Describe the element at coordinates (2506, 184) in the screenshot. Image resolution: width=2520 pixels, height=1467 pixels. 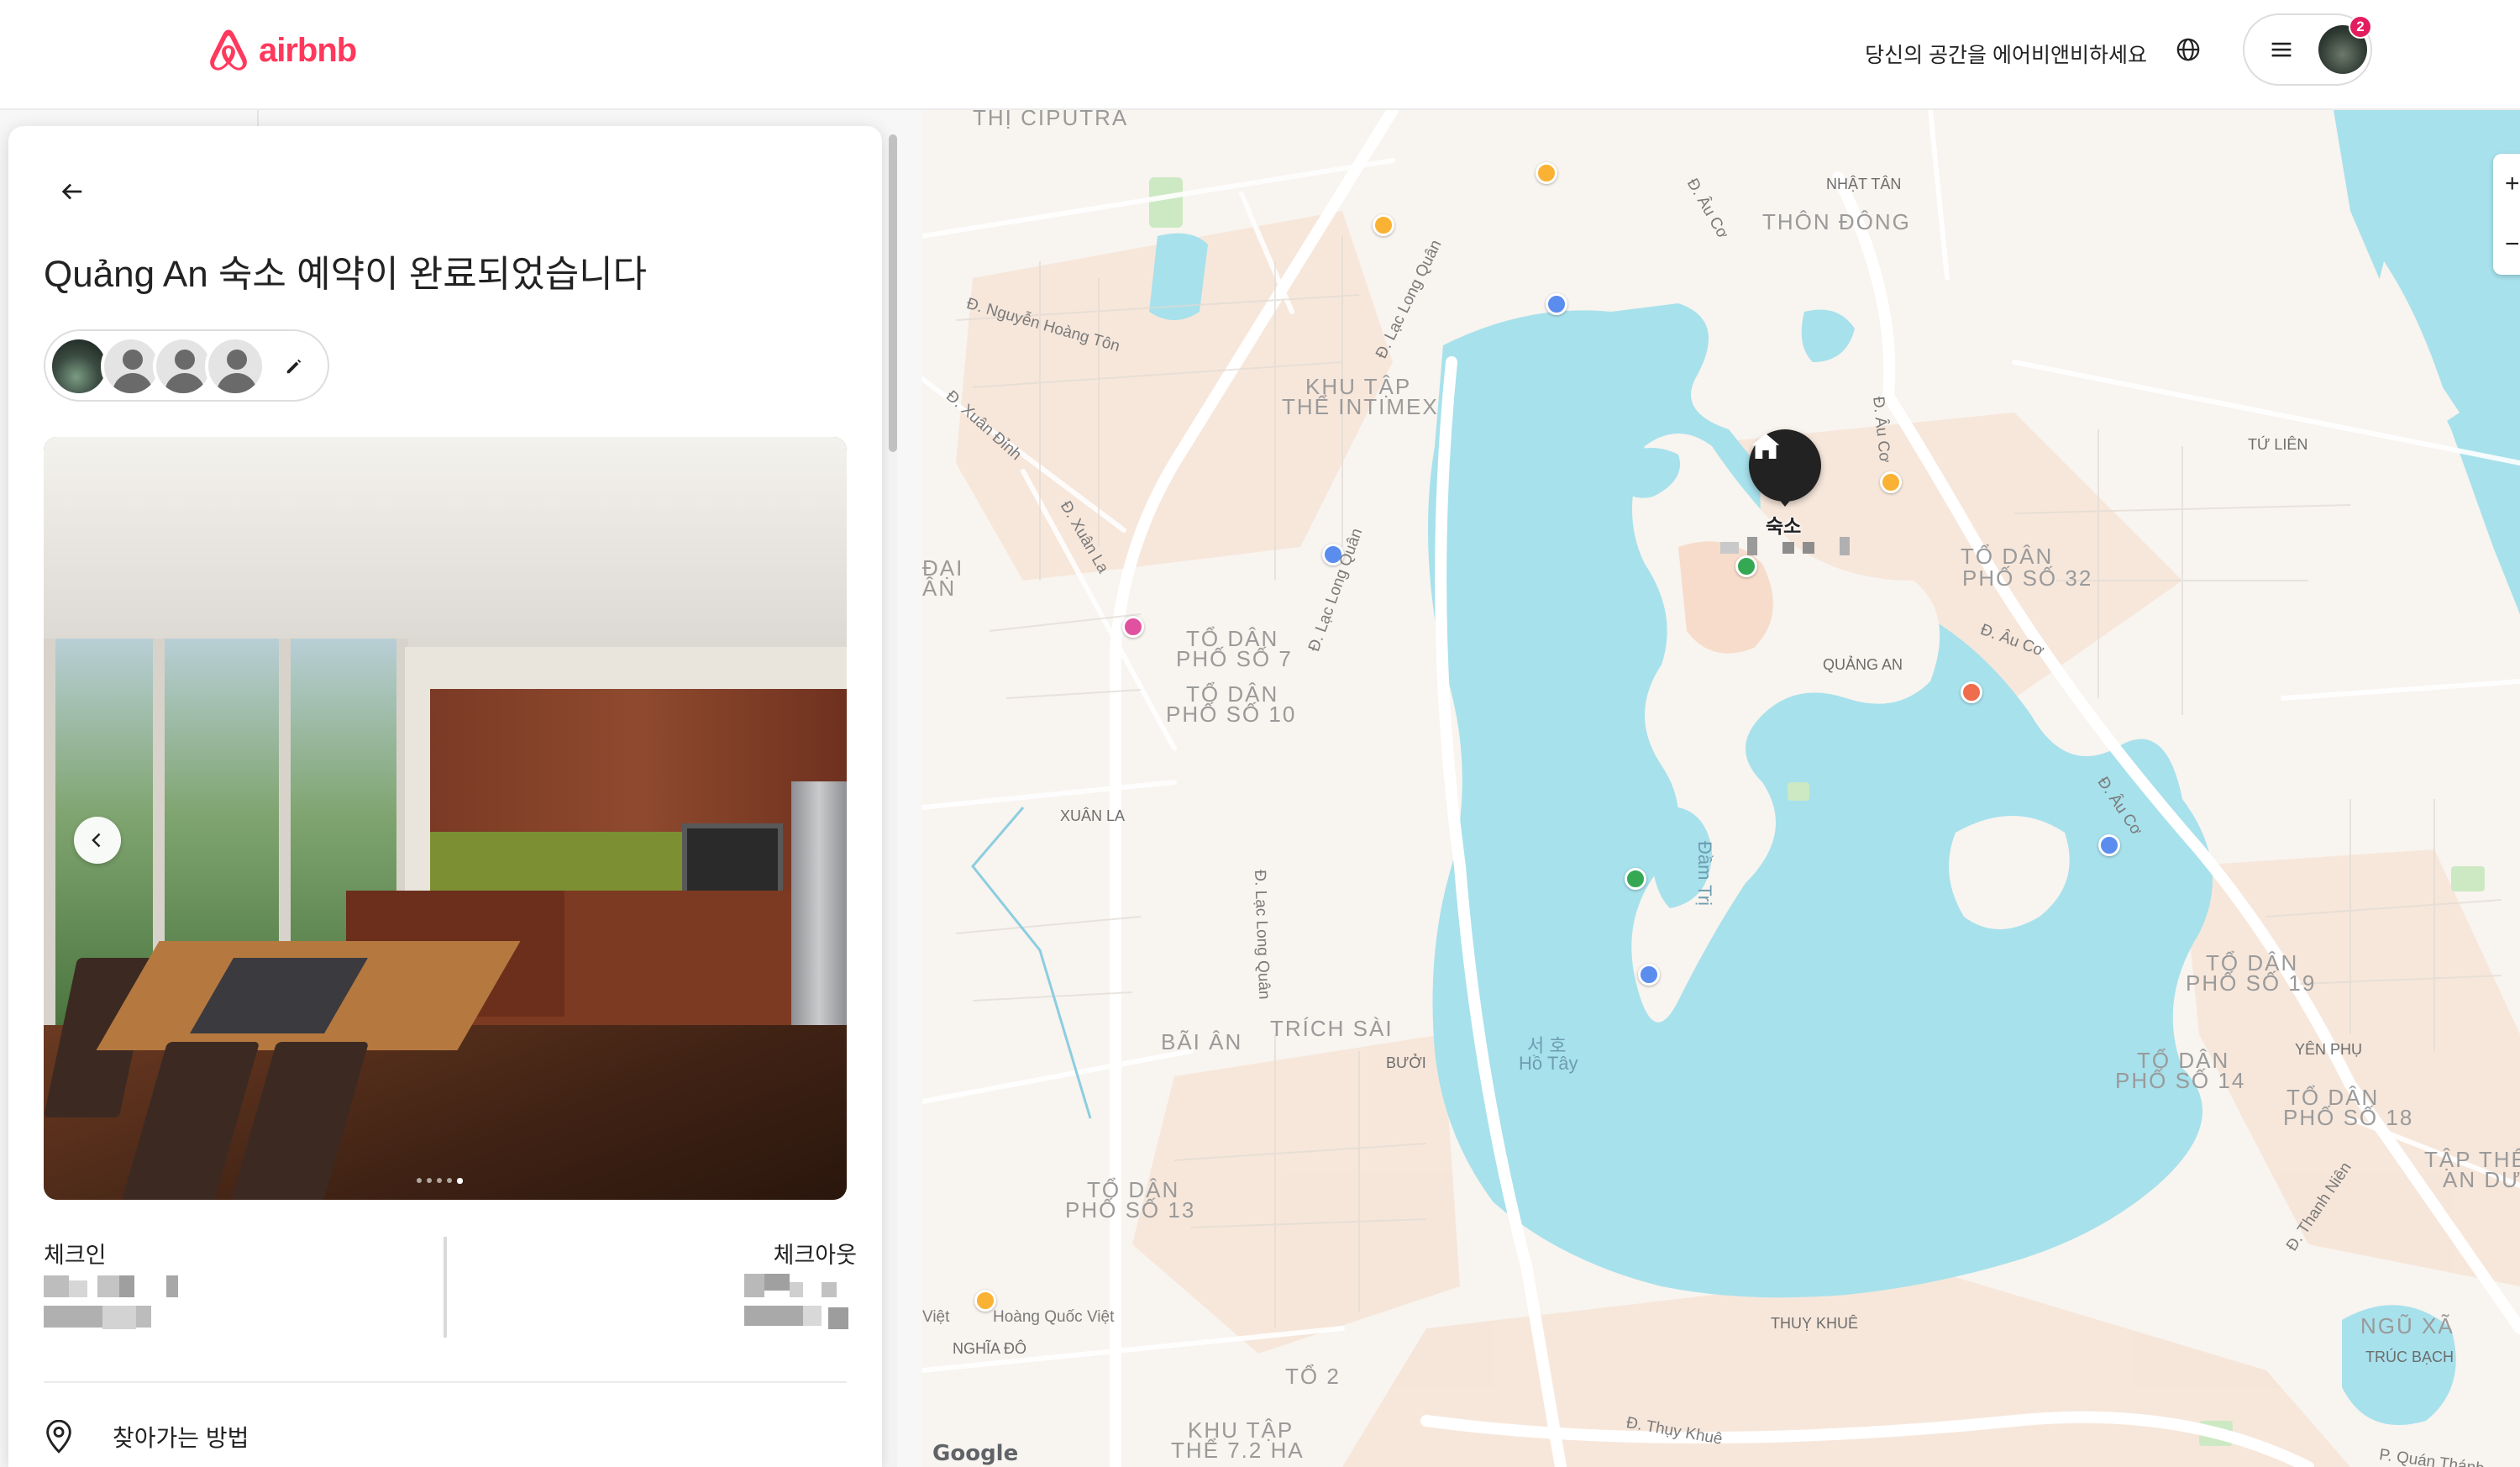
I see `zoom-in-button: +` at that location.